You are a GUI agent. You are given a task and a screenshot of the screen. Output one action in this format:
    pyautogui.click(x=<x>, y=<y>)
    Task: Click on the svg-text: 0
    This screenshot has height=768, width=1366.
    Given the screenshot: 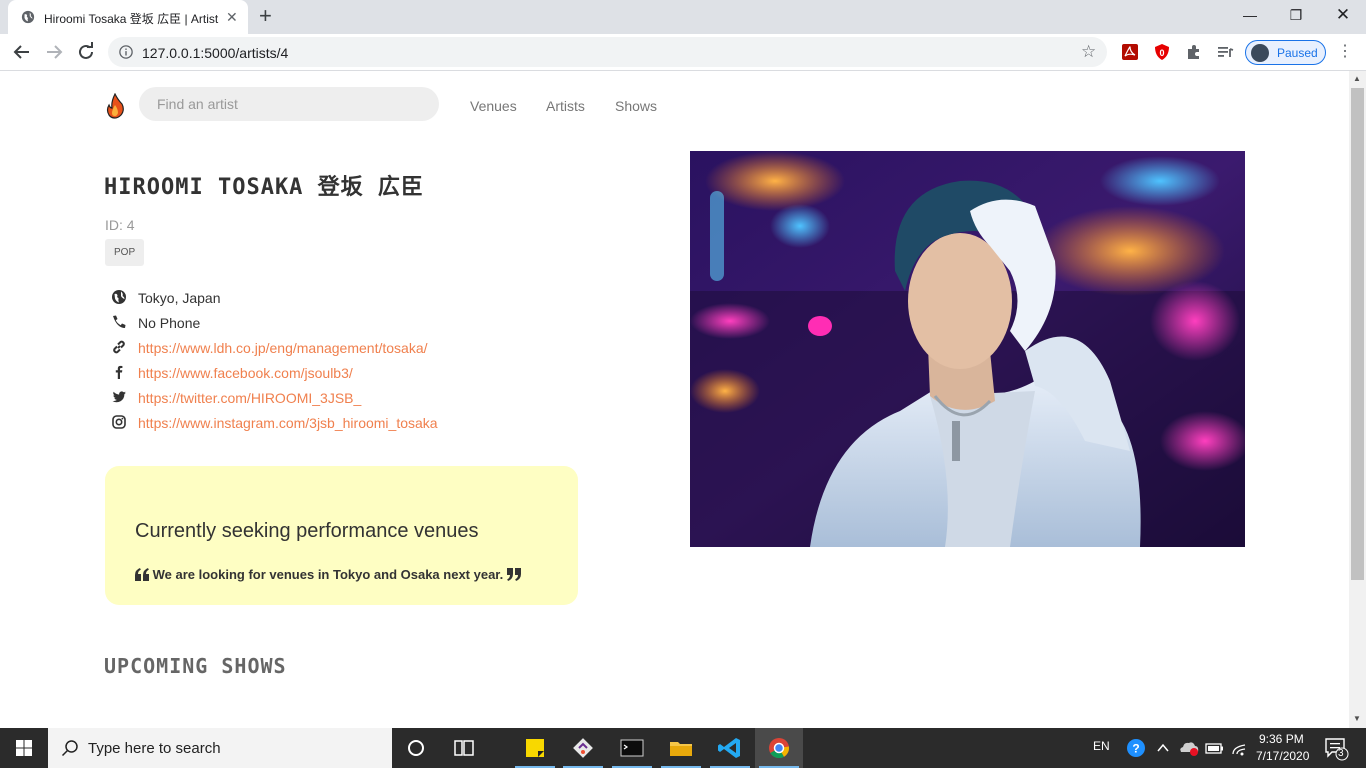 What is the action you would take?
    pyautogui.click(x=1161, y=53)
    